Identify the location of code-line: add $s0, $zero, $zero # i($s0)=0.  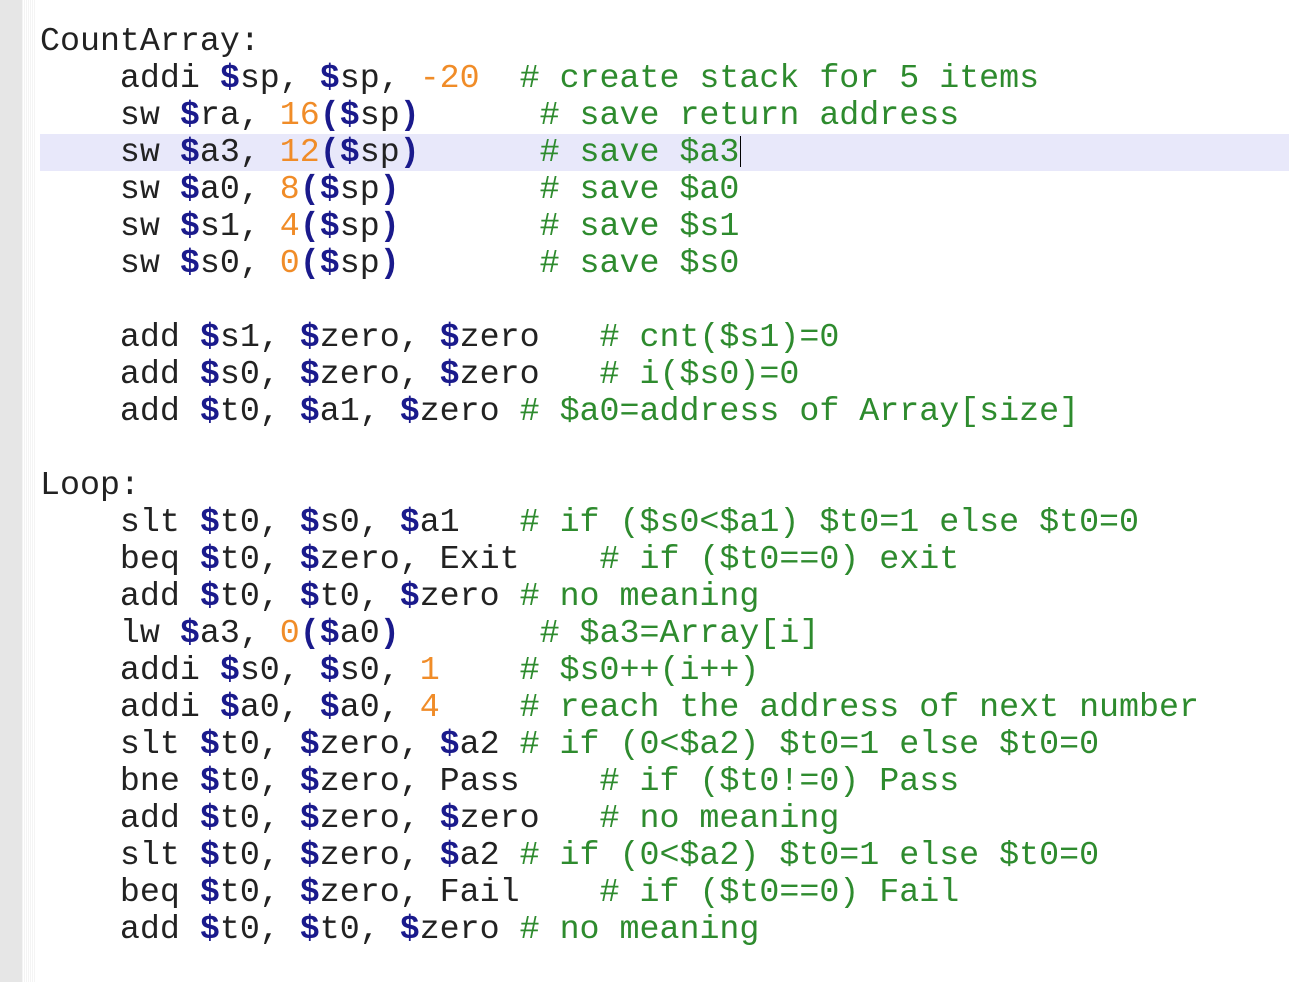
(664, 374).